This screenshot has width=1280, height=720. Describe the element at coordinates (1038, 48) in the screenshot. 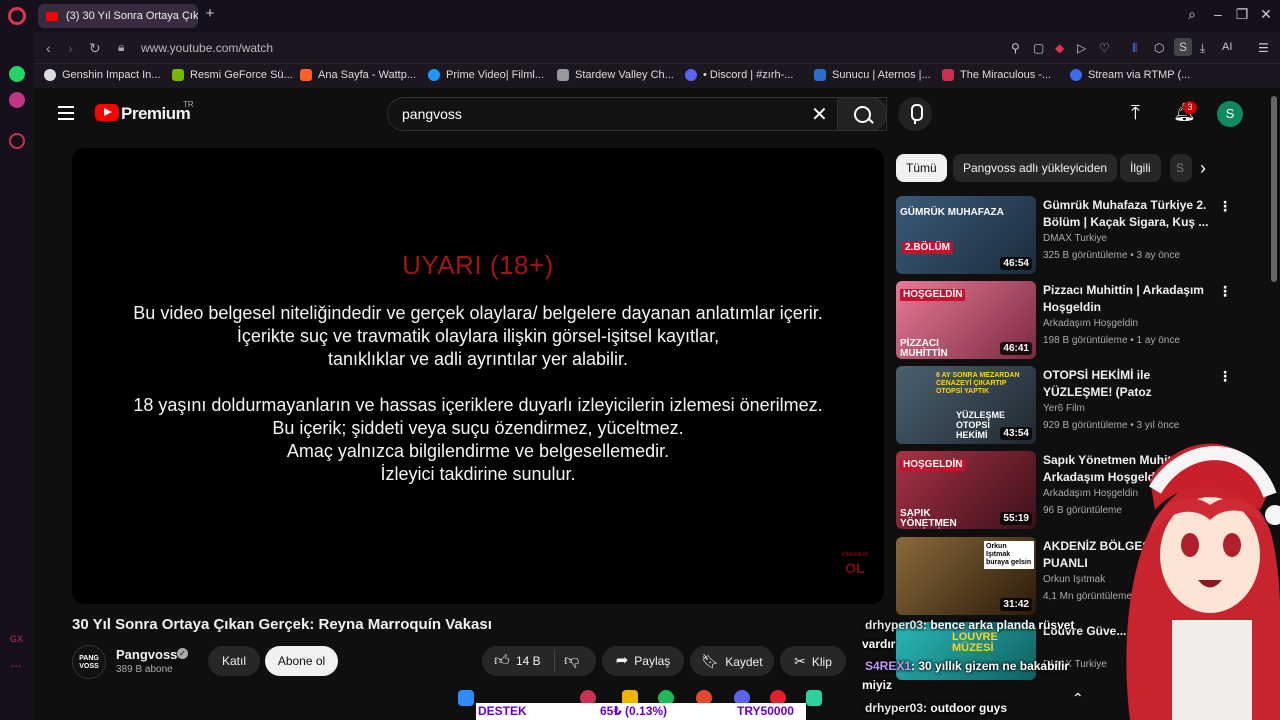

I see `snapshot-icon: ▢` at that location.